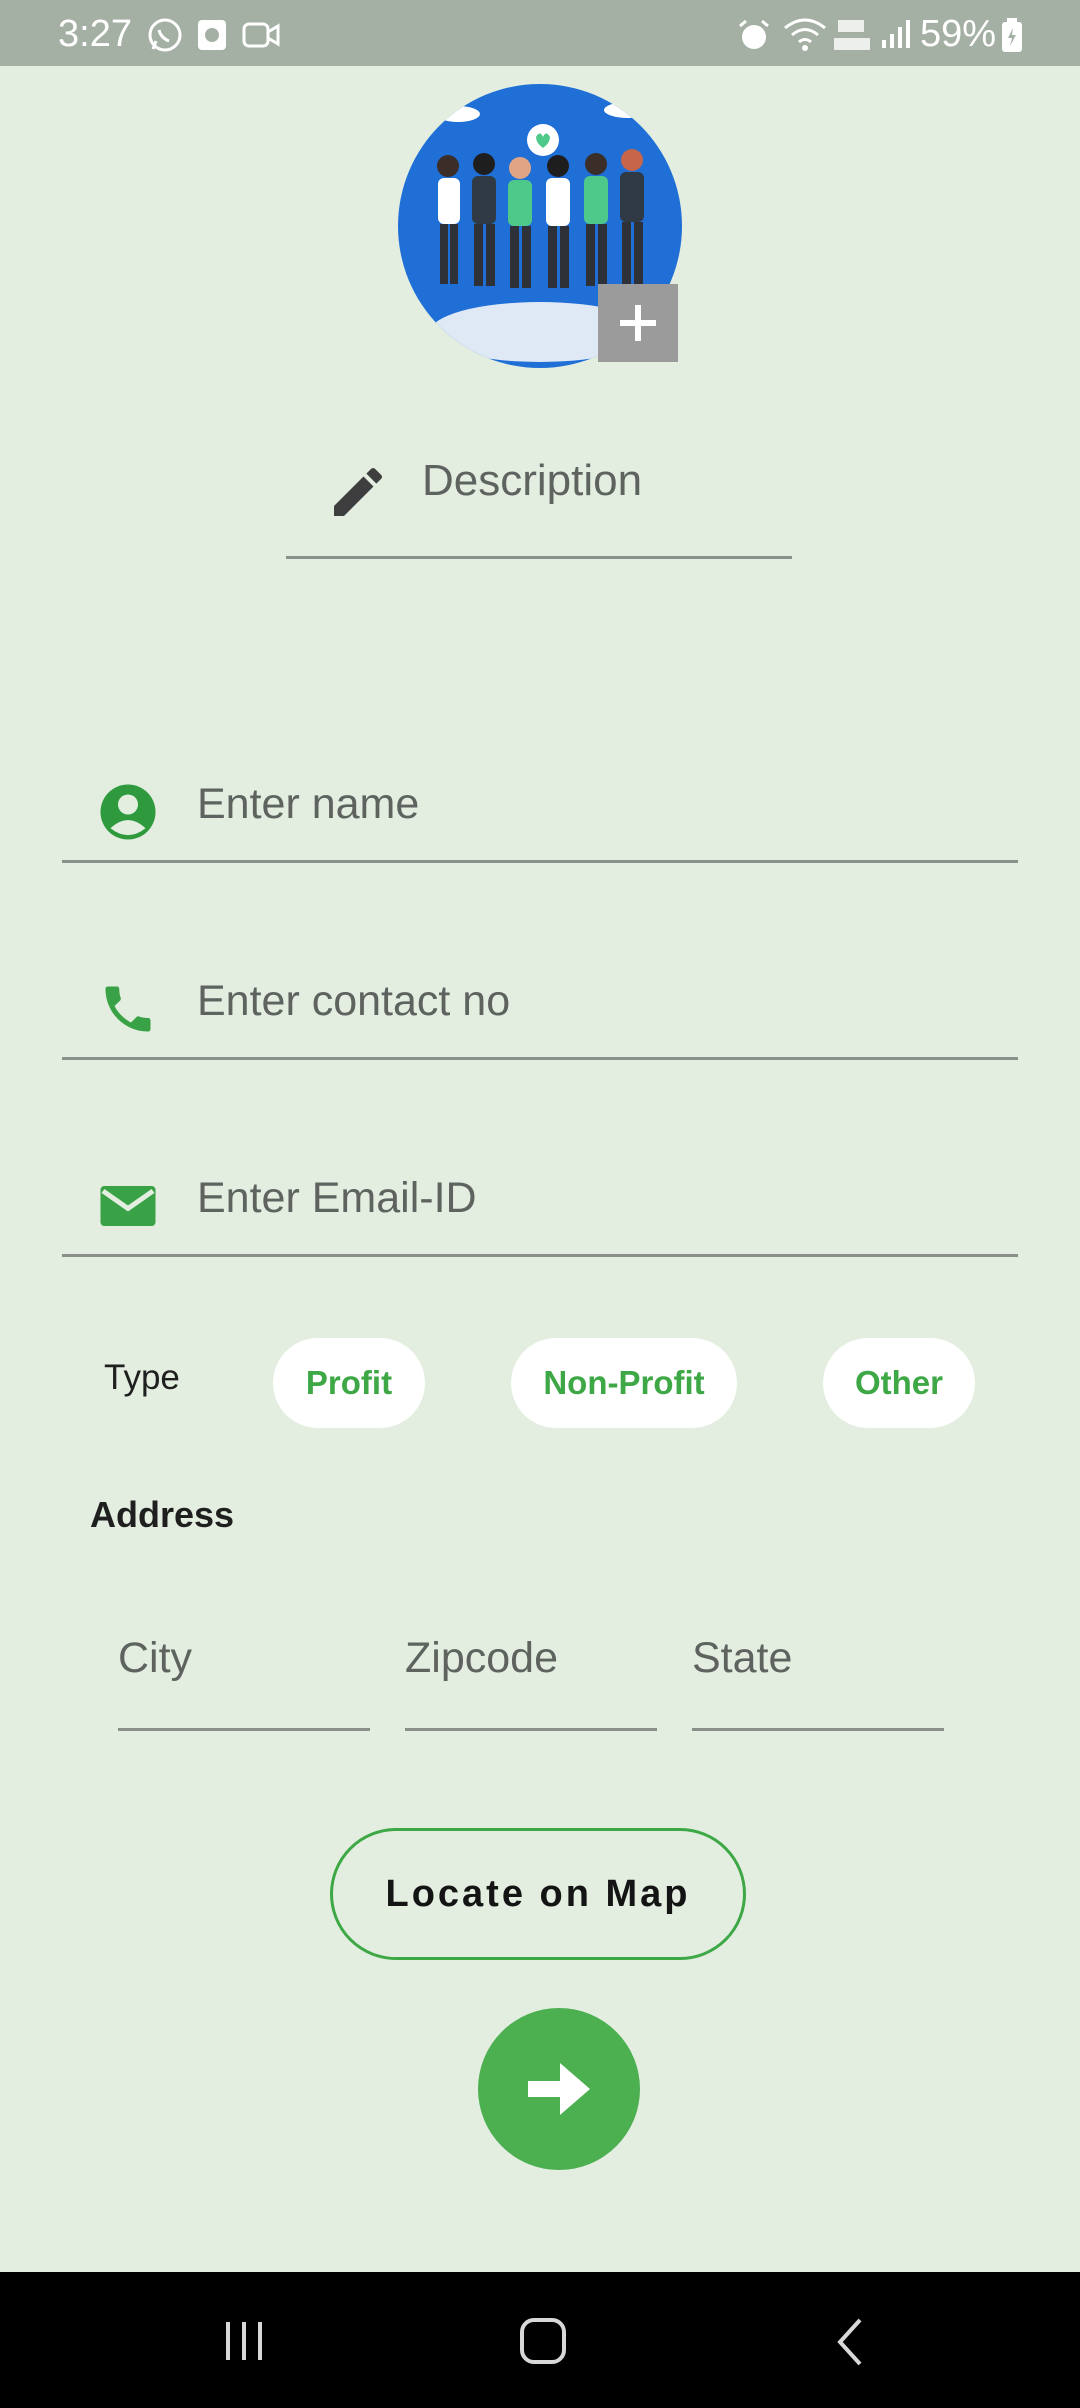 Image resolution: width=1080 pixels, height=2408 pixels. I want to click on recent-apps-icon, so click(244, 2341).